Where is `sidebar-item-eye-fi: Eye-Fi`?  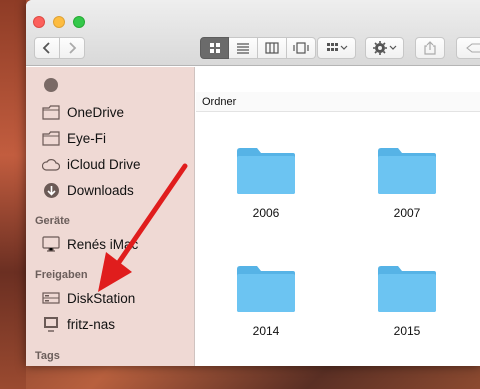
sidebar-item-eye-fi: Eye-Fi is located at coordinates (74, 138).